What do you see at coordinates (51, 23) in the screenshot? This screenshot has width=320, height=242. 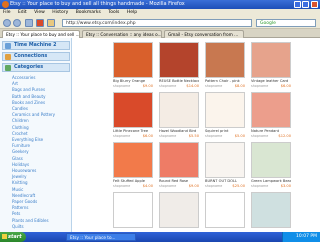 I see `home-button` at bounding box center [51, 23].